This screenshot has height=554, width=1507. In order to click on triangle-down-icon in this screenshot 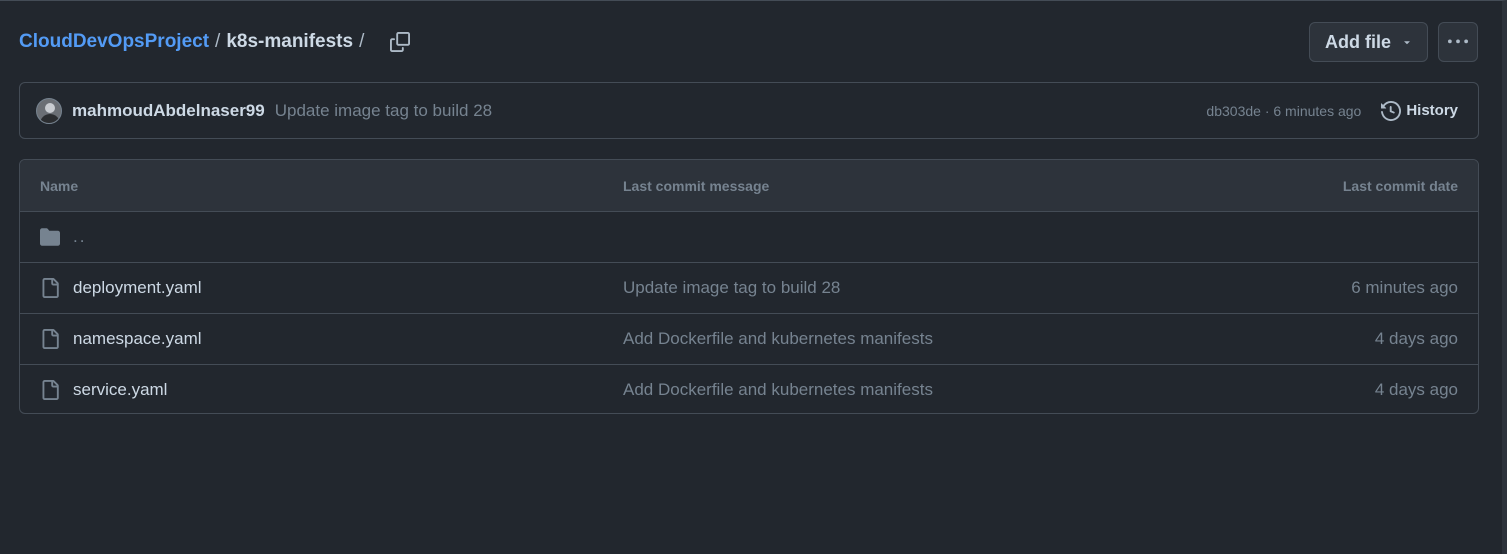, I will do `click(1407, 43)`.